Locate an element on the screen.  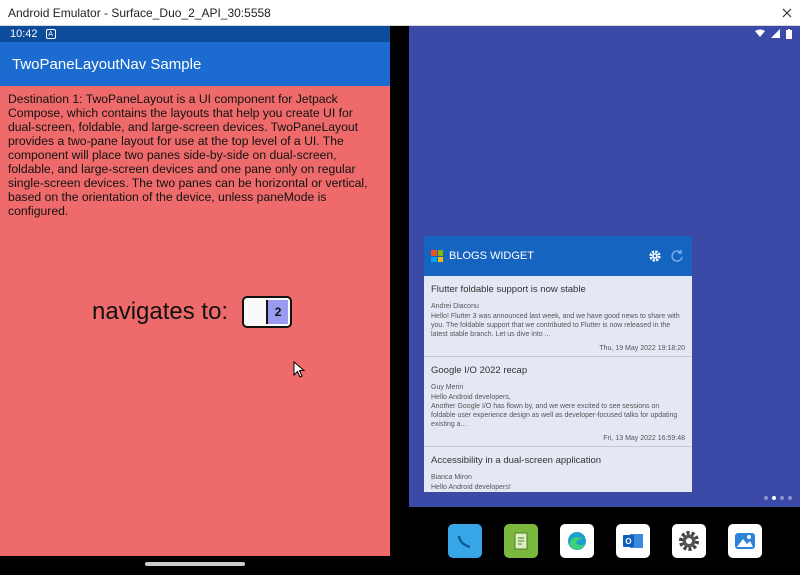
device-hinge is located at coordinates (399, 300).